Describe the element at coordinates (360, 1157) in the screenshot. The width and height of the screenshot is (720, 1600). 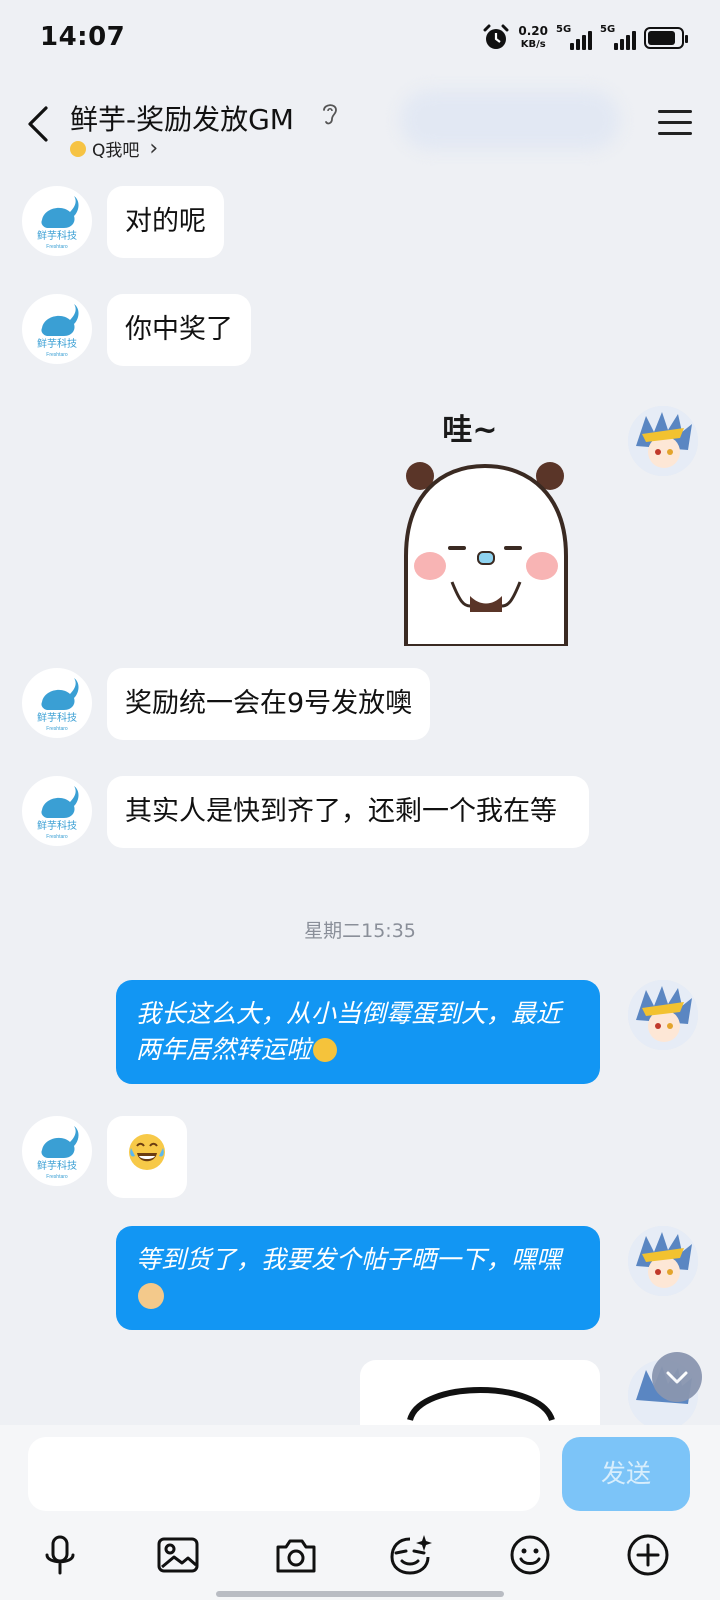
I see `message-row: 鲜芋科技 Freshtaro` at that location.